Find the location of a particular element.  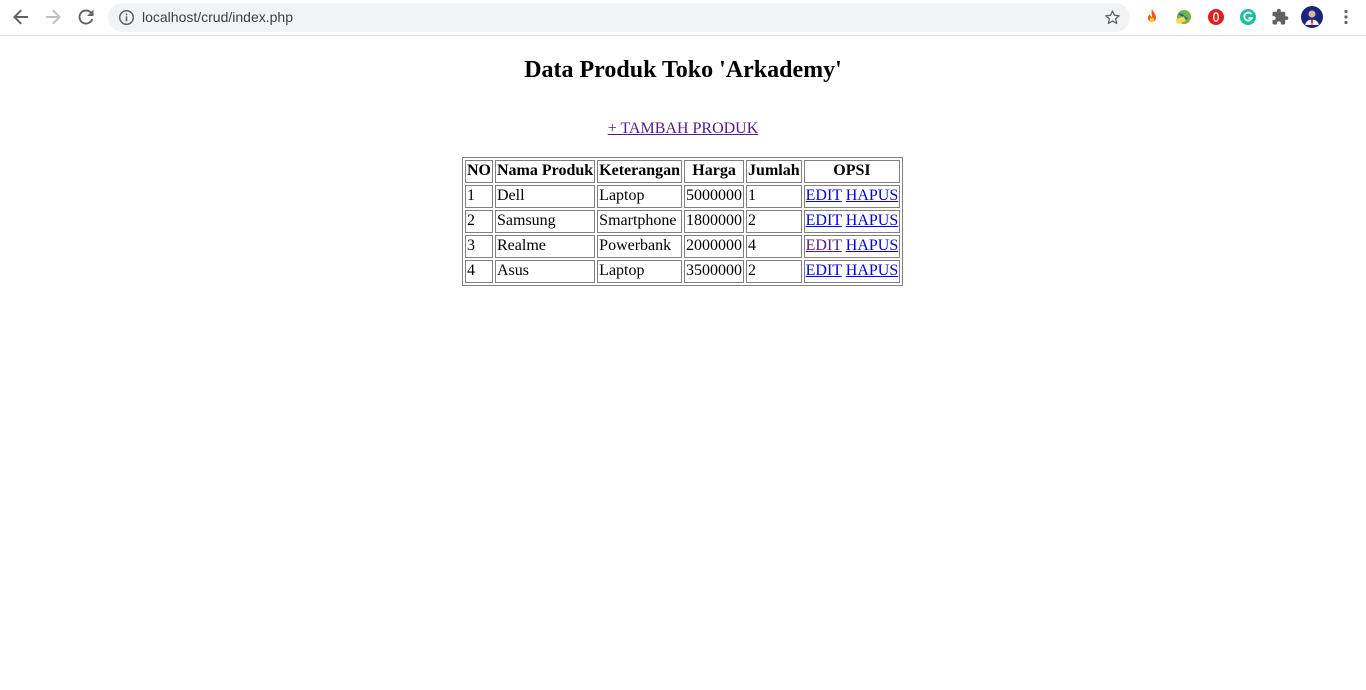

puzzle-extensions-icon is located at coordinates (1280, 16).